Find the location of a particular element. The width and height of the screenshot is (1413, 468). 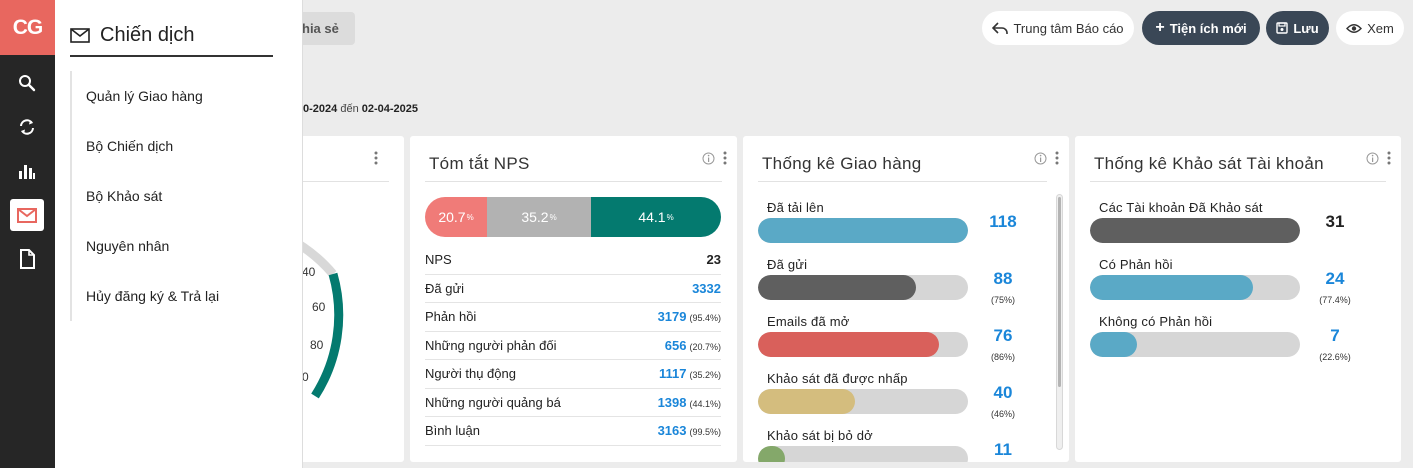

flyout-header: Chiến dịch is located at coordinates (171, 36).